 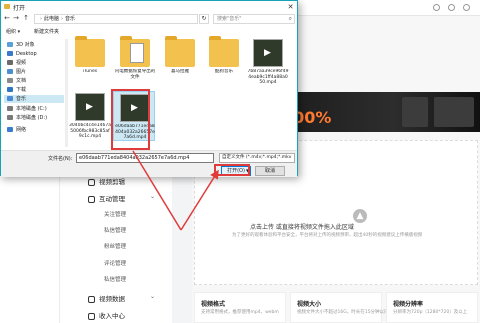 What do you see at coordinates (135, 74) in the screenshot?
I see `file-name: 闪电数据恢复导出的文件` at bounding box center [135, 74].